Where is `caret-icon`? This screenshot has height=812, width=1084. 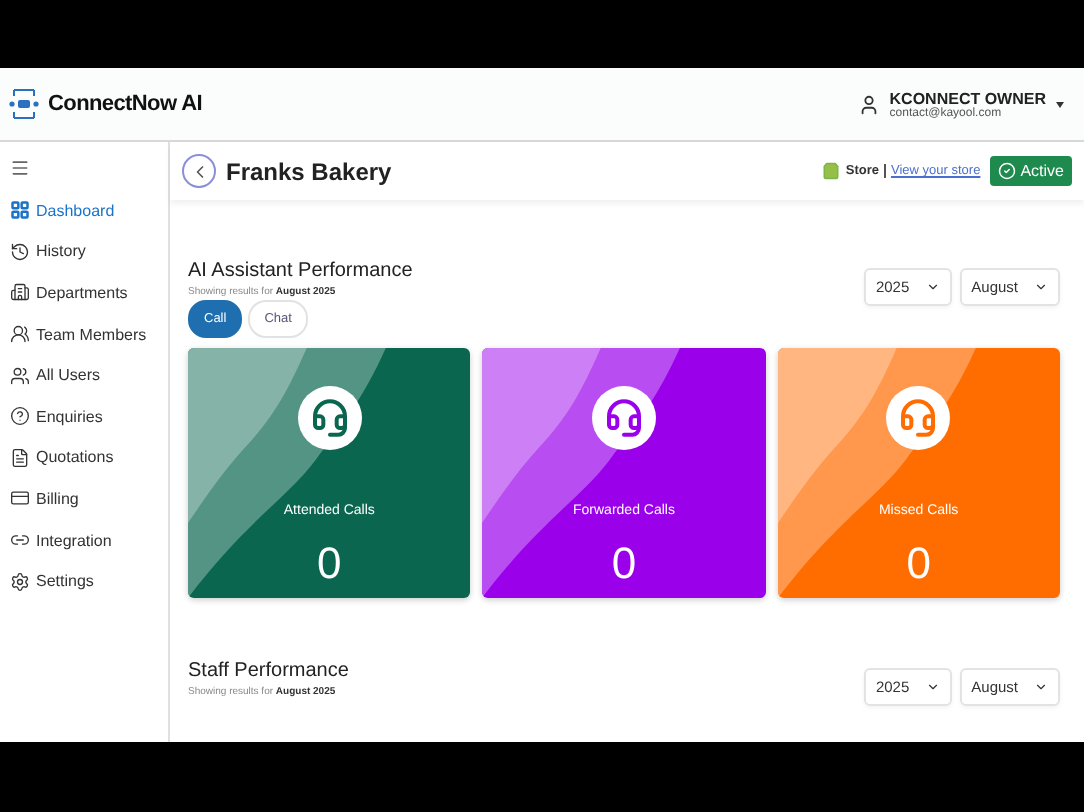
caret-icon is located at coordinates (1060, 104).